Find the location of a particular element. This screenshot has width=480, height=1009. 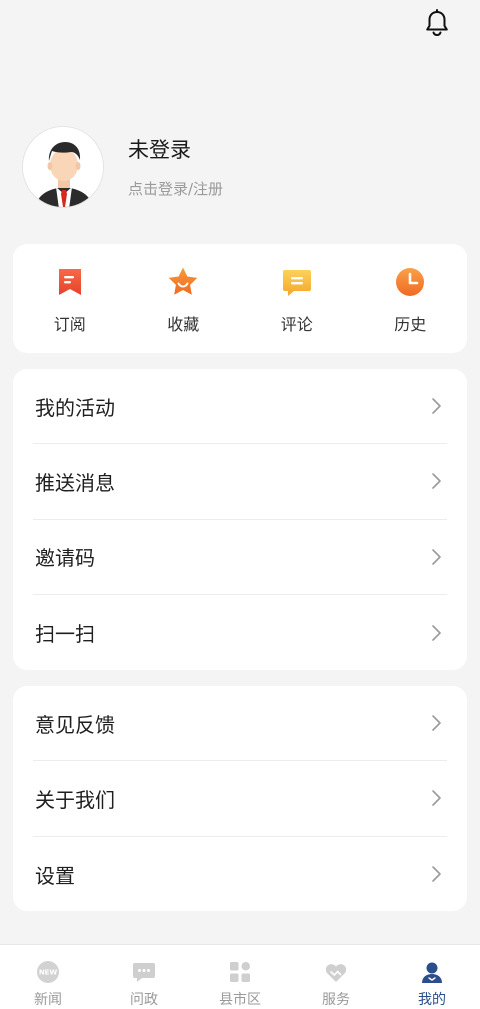

menu-item-label: 我的活动 is located at coordinates (75, 407).